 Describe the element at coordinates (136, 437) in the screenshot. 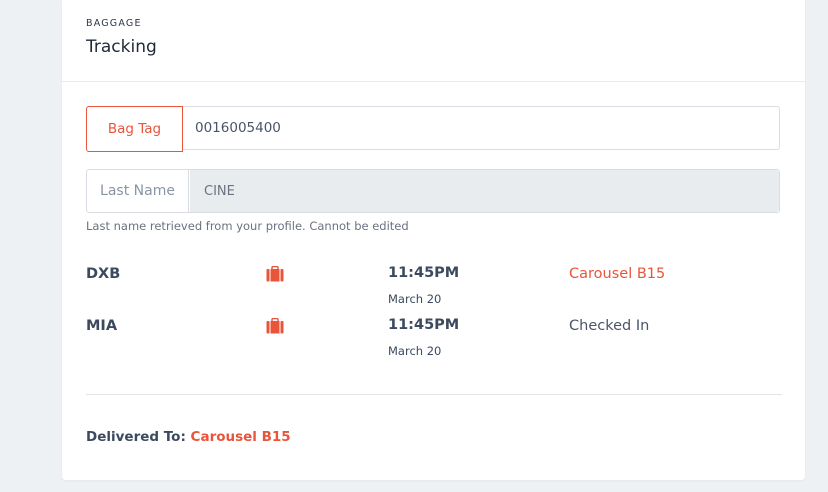

I see `delivered-to-label: Delivered To:` at that location.